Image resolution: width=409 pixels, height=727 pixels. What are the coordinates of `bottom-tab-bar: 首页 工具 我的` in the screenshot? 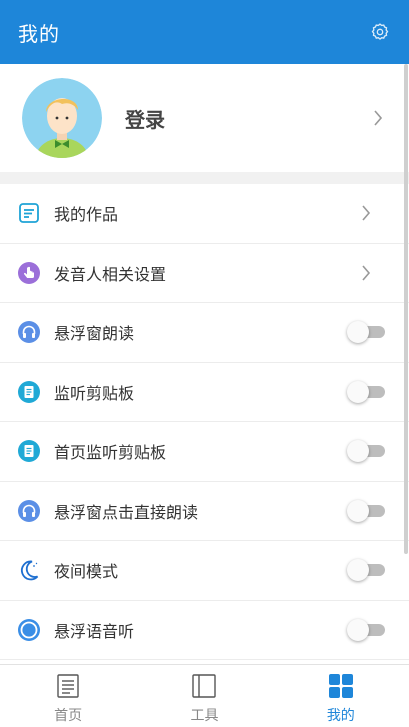 It's located at (204, 695).